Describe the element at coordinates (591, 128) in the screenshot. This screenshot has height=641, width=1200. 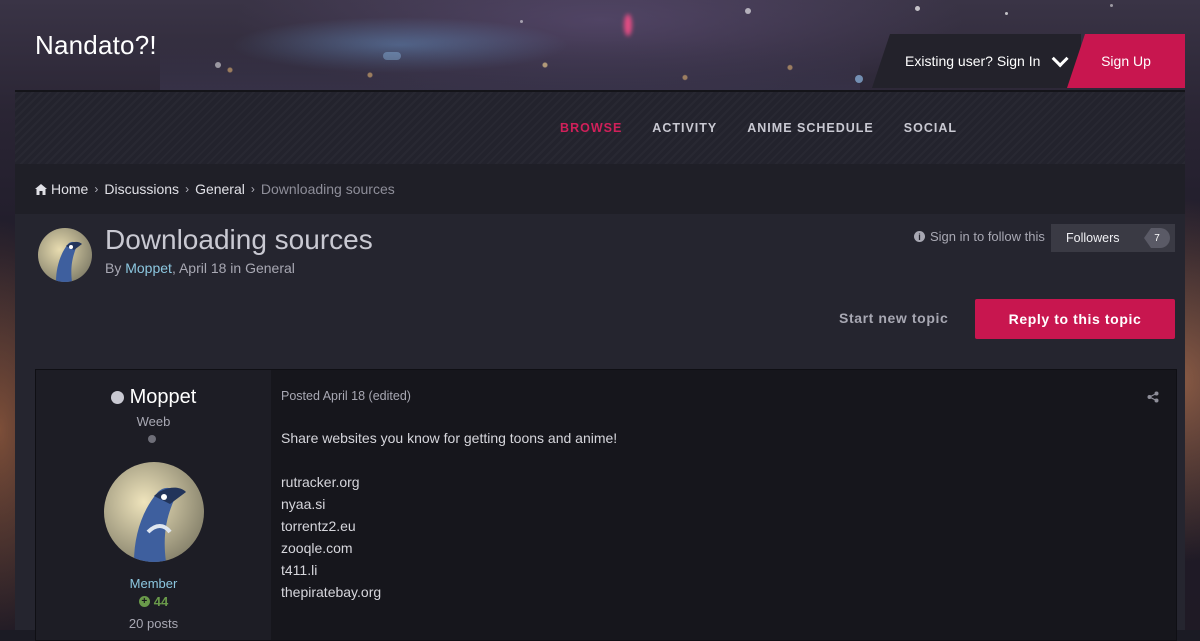
I see `nav-browse: BROWSE` at that location.